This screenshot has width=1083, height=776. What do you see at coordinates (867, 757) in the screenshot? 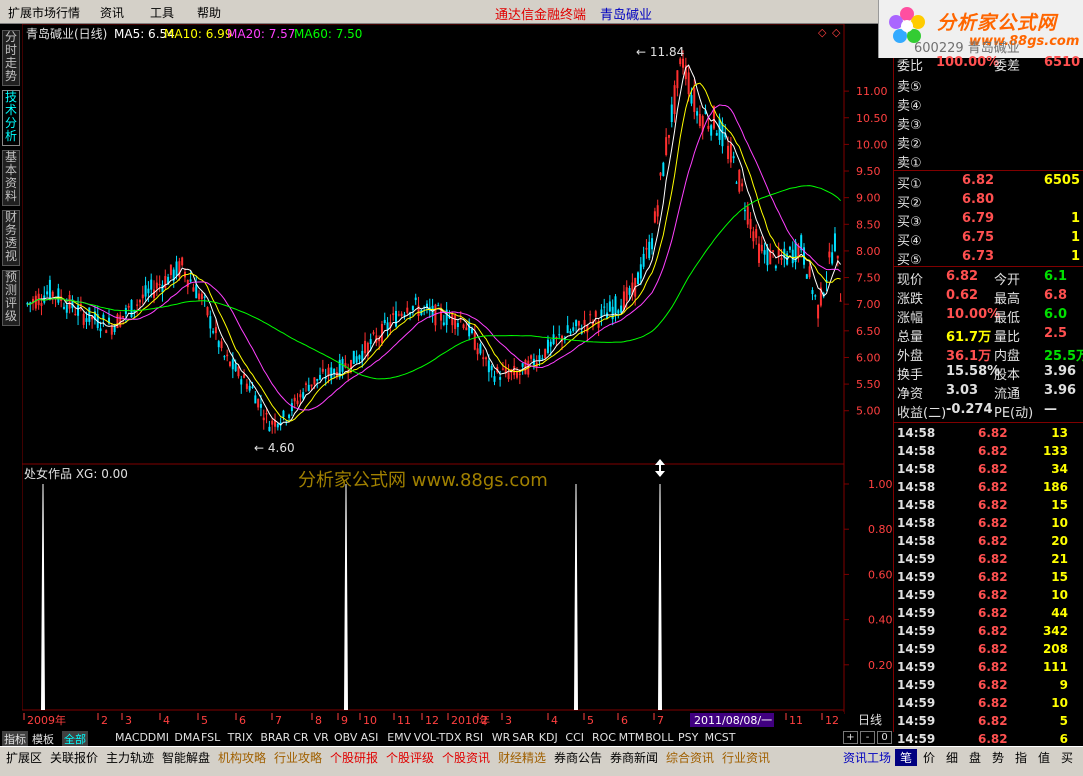
I see `statusbar-info-workshop: 资讯工场` at bounding box center [867, 757].